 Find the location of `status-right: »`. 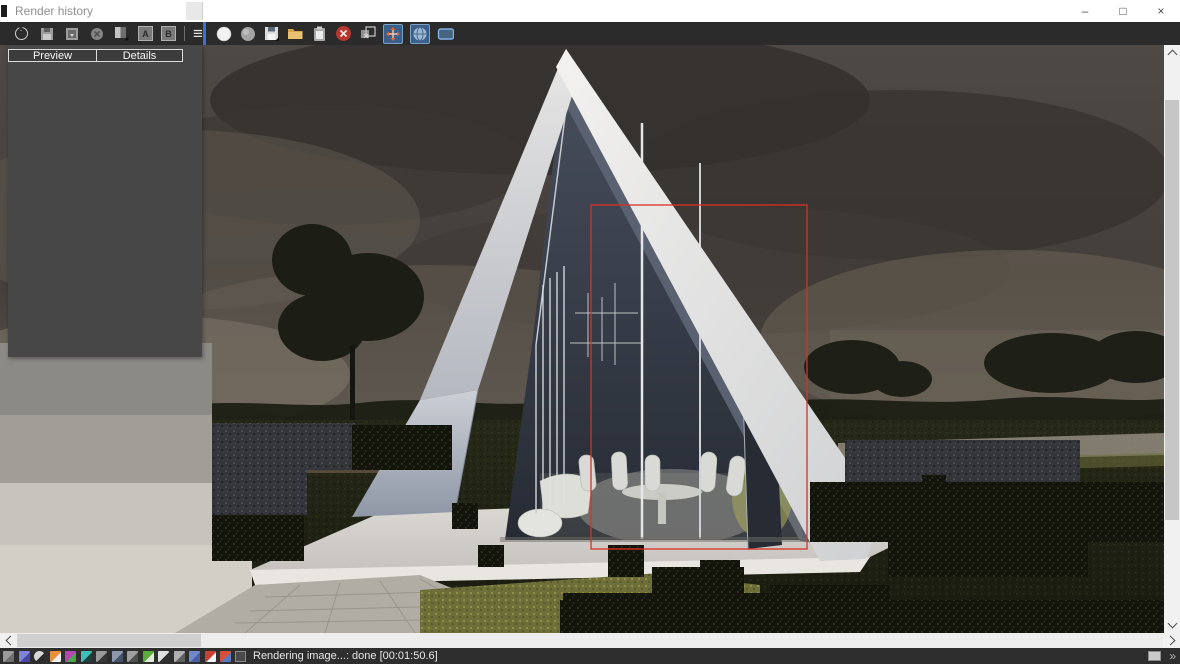

status-right: » is located at coordinates (1162, 656).